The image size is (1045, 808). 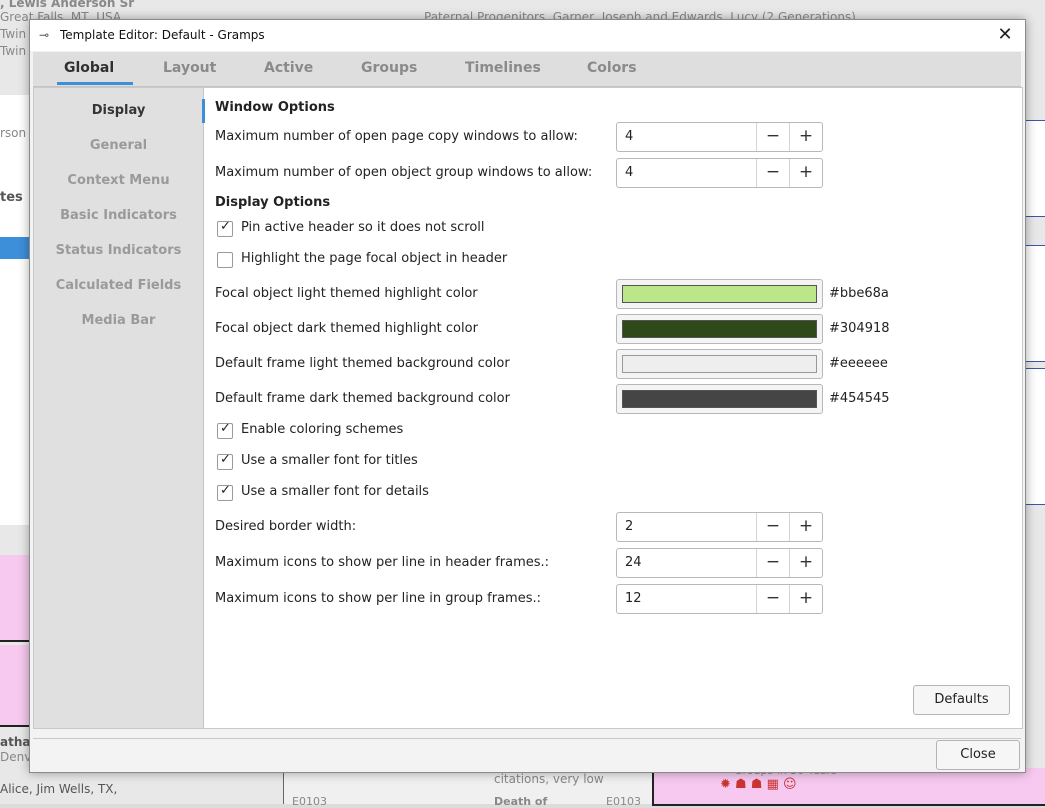 I want to click on footer-divider, so click(x=527, y=738).